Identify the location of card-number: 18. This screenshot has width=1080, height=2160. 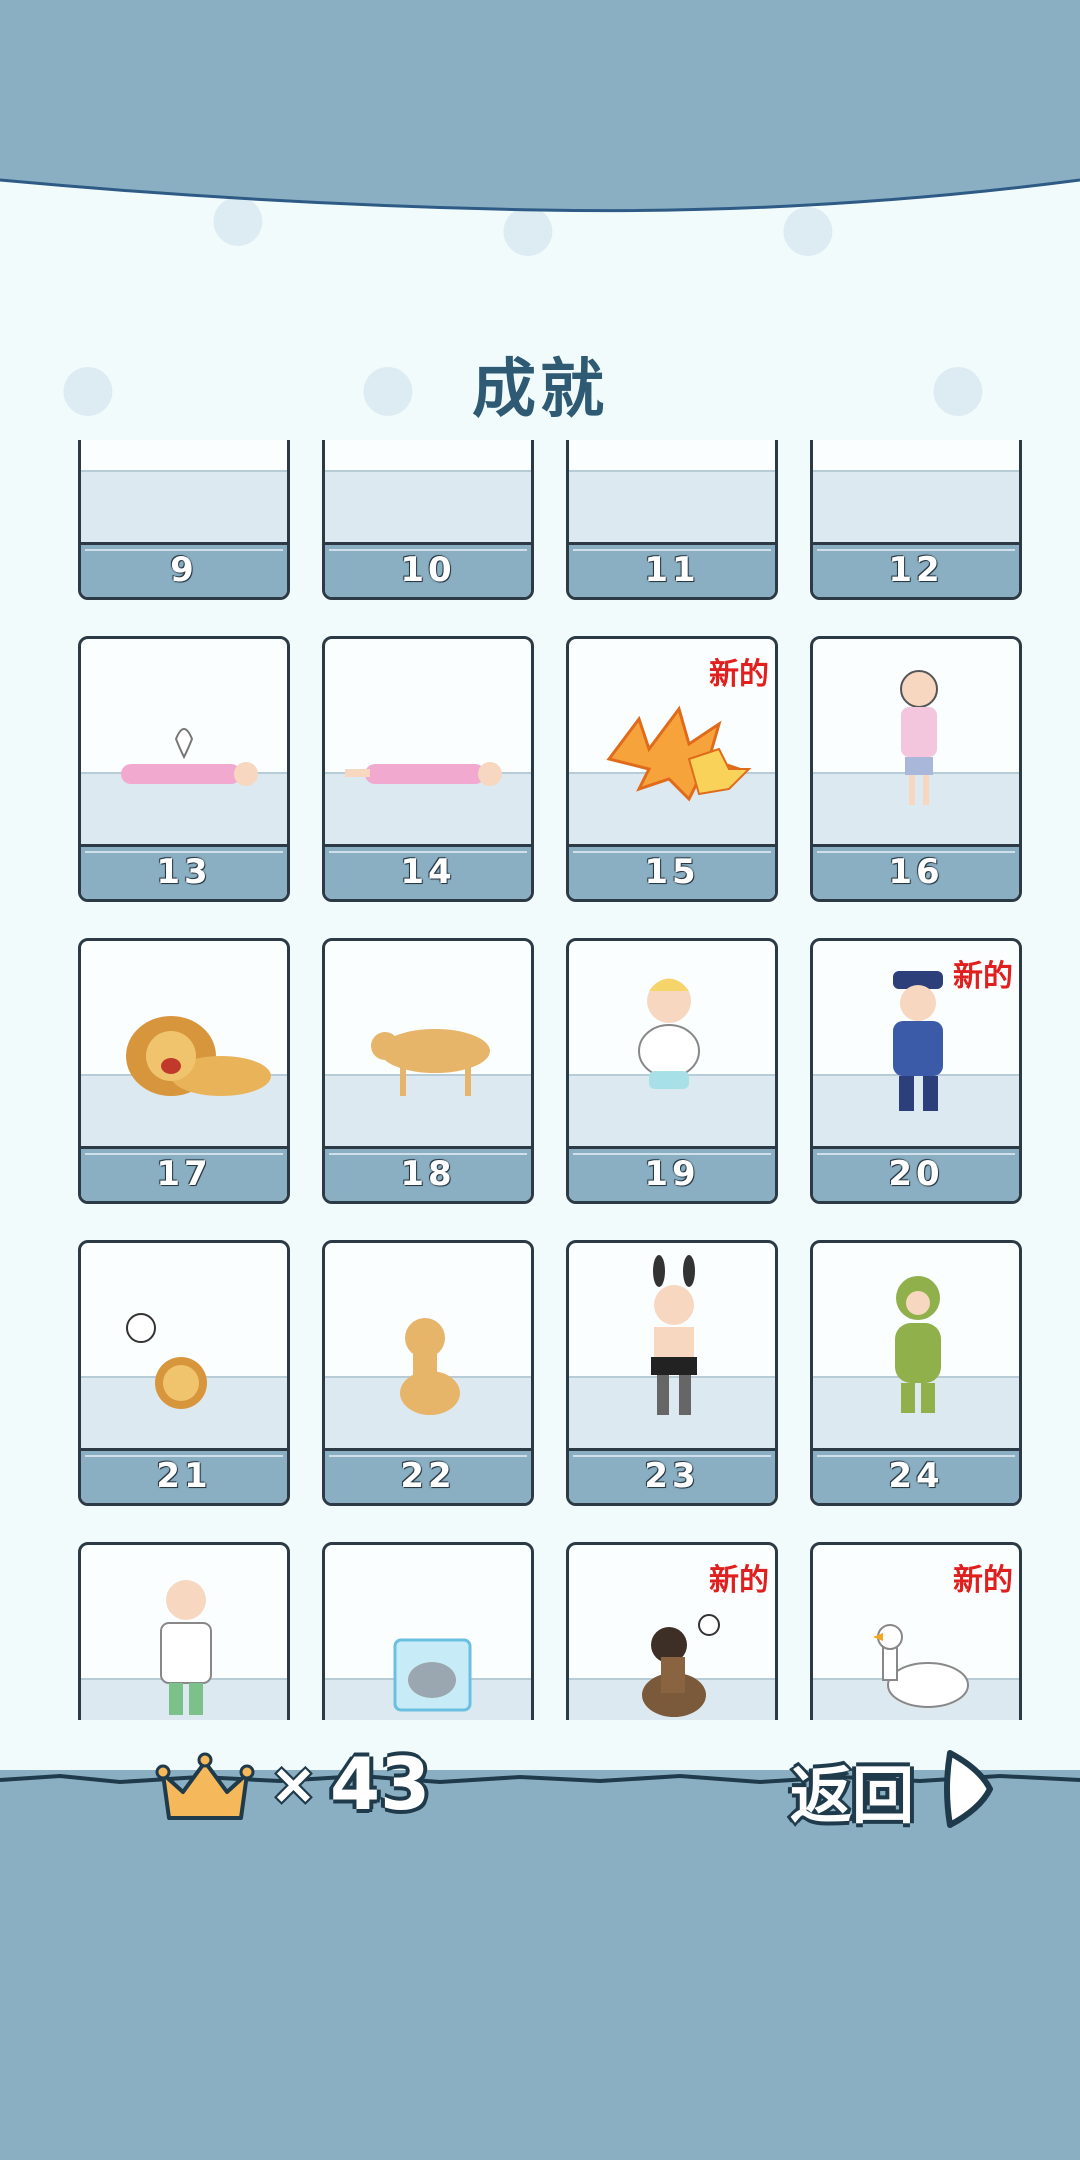
(428, 1173).